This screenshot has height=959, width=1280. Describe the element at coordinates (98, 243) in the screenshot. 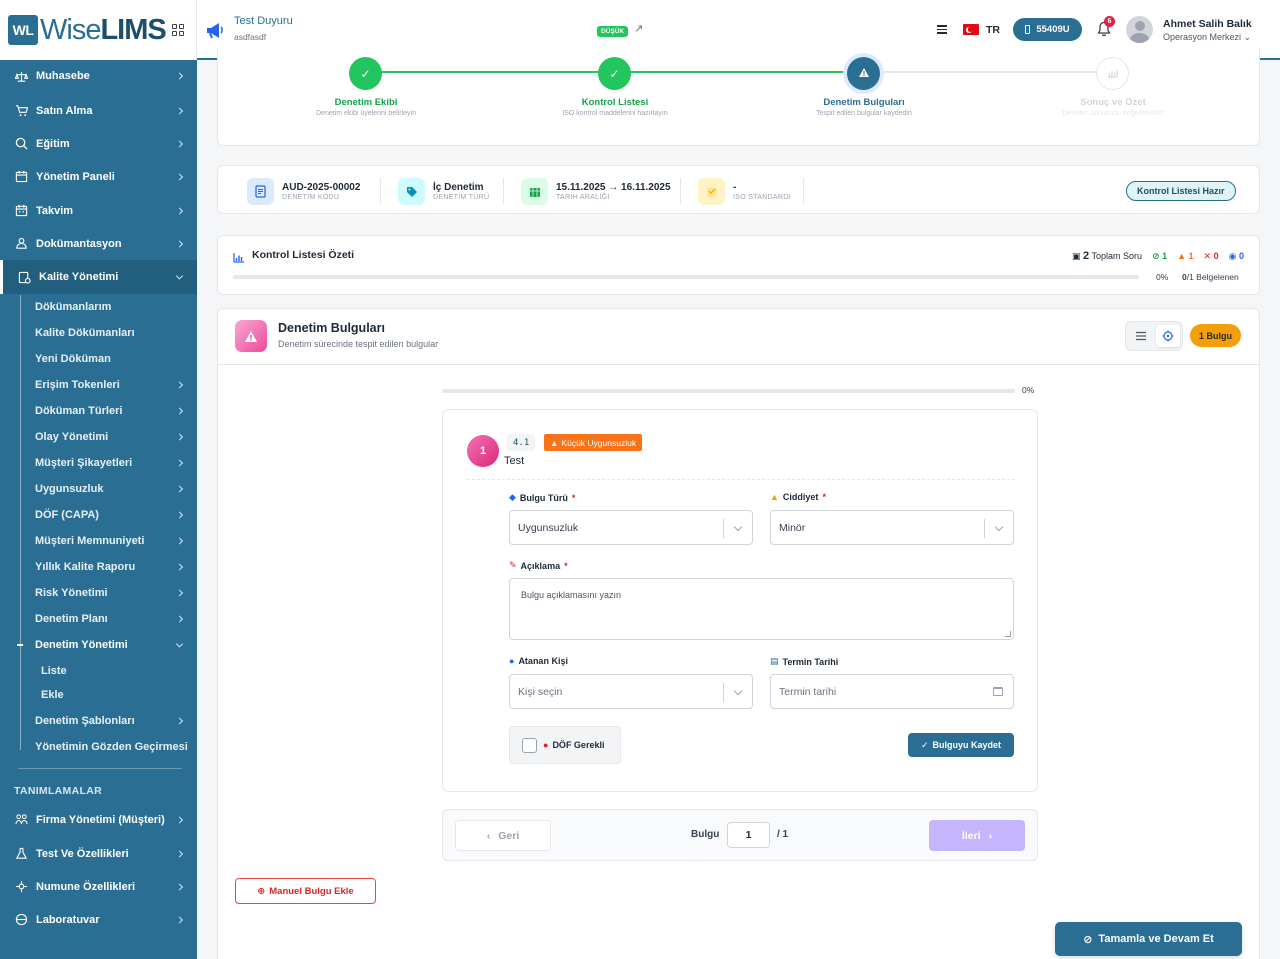

I see `sidebar-item-dokumantasyon: Dokümantasyon` at that location.